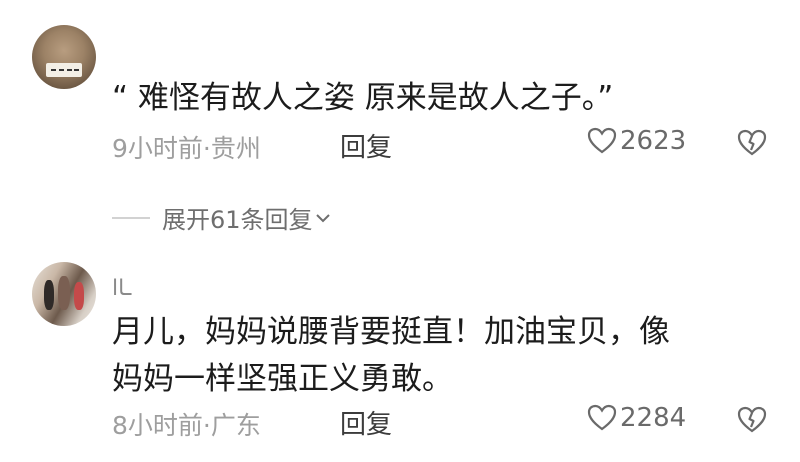  Describe the element at coordinates (282, 379) in the screenshot. I see `comment-text-line-2: 妈妈一样坚强正义勇敢。` at that location.